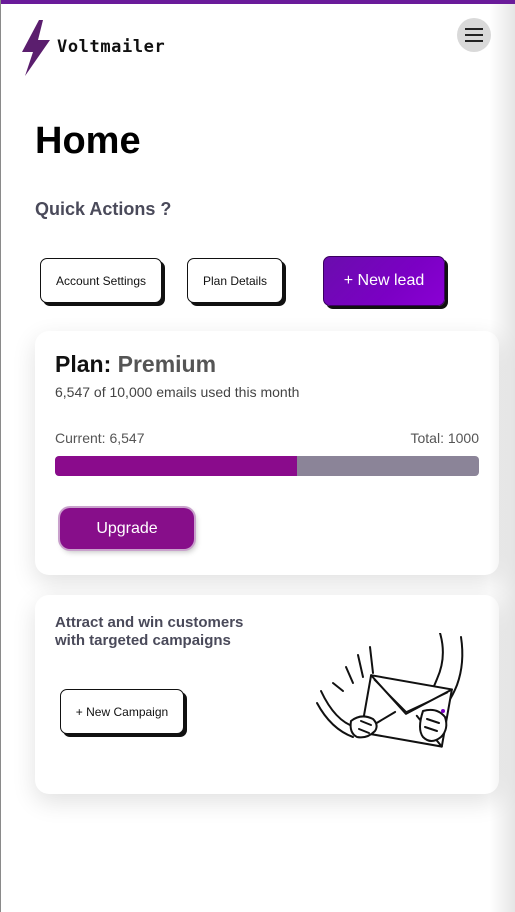 This screenshot has height=912, width=515. What do you see at coordinates (445, 438) in the screenshot?
I see `total-usage-label: Total: 1000` at bounding box center [445, 438].